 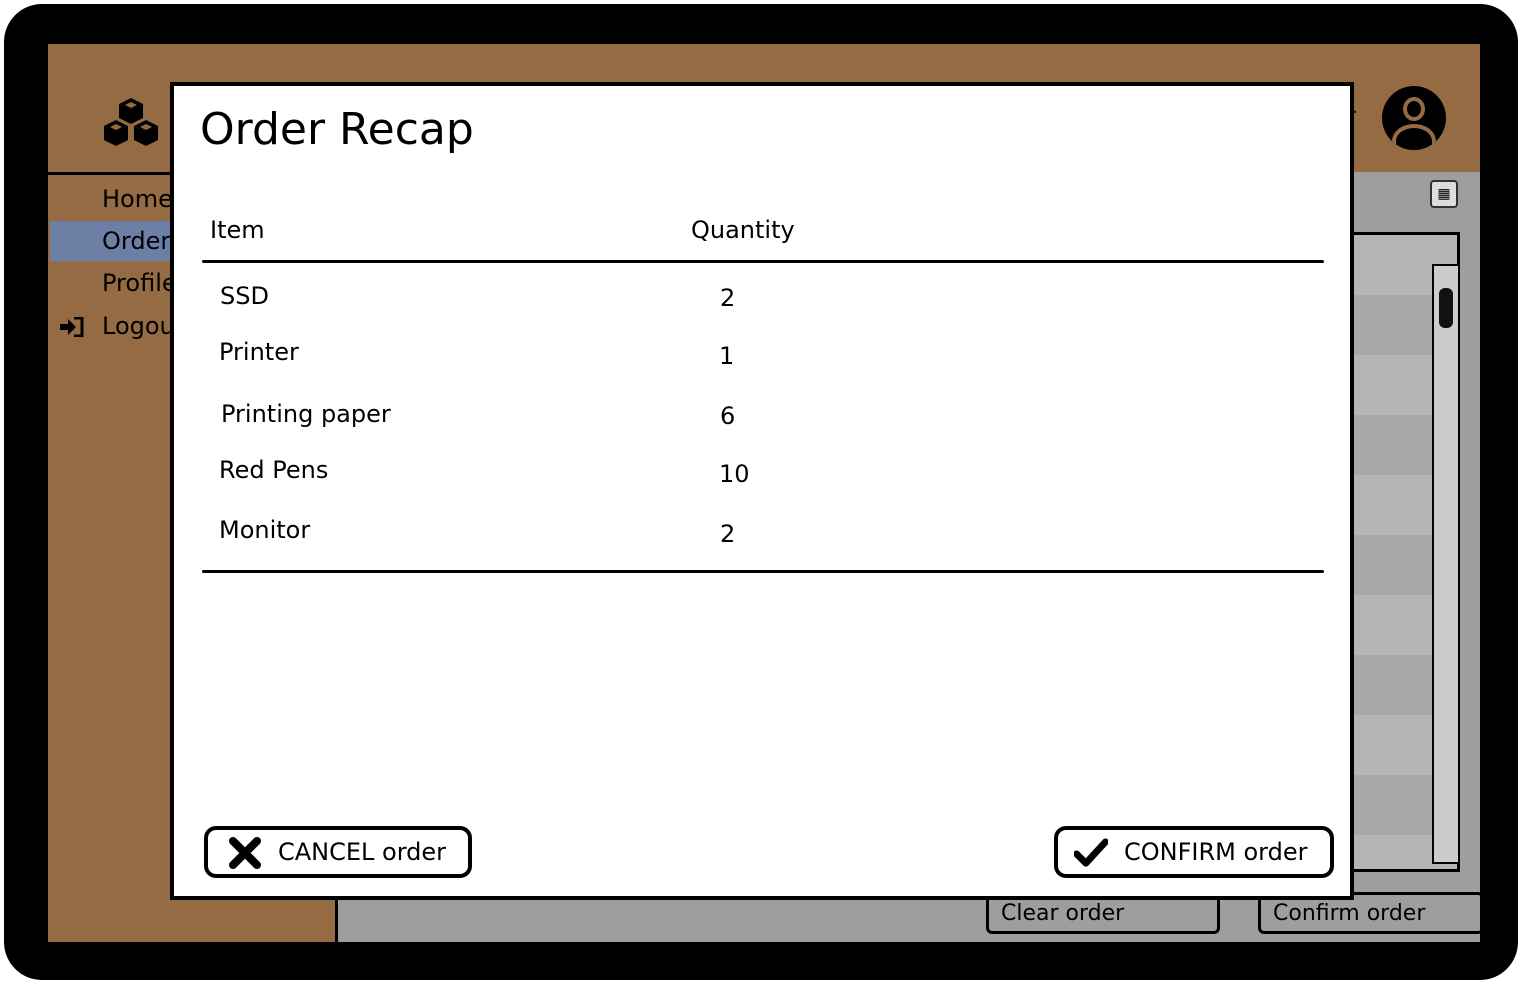 I want to click on table-scrollbar, so click(x=1446, y=564).